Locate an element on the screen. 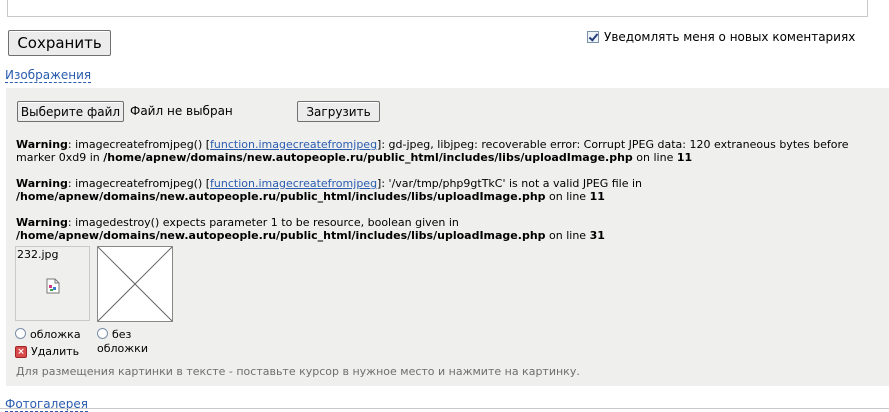 The height and width of the screenshot is (412, 889). gallery-section-link: Фотогалерея is located at coordinates (46, 405).